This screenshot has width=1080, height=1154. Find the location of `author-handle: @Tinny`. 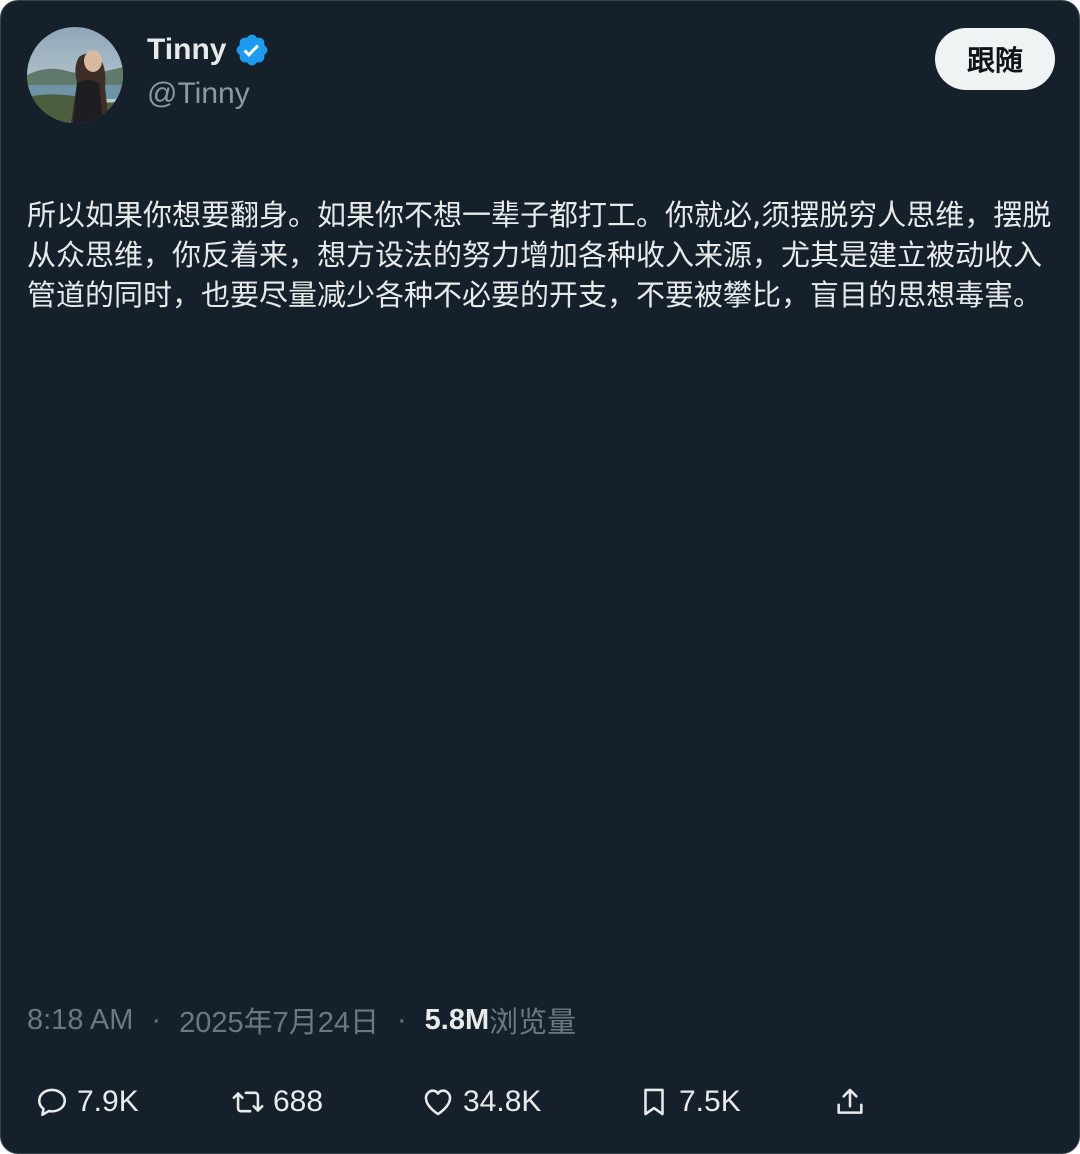

author-handle: @Tinny is located at coordinates (198, 94).